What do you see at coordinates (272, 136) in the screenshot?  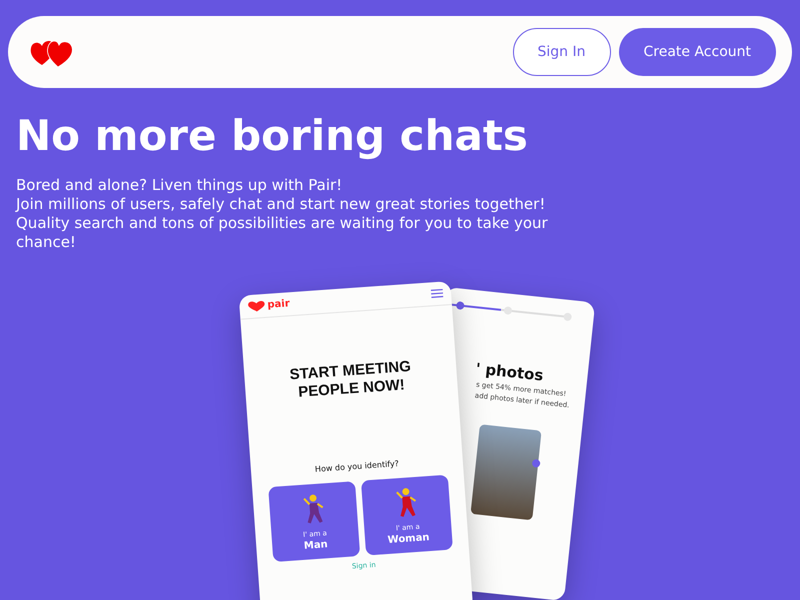 I see `hero-title: No more boring chats` at bounding box center [272, 136].